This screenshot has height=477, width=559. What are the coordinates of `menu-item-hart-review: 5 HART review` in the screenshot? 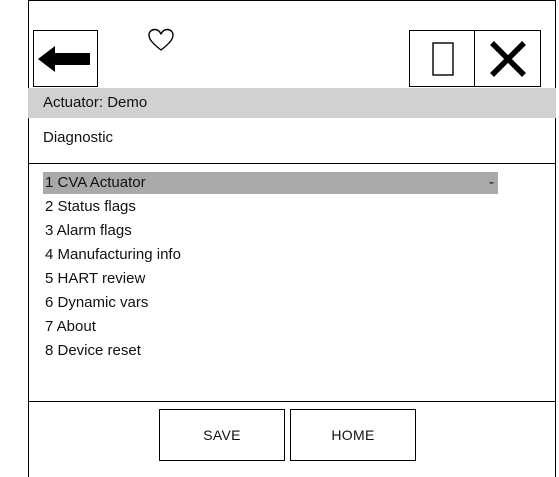 It's located at (270, 279).